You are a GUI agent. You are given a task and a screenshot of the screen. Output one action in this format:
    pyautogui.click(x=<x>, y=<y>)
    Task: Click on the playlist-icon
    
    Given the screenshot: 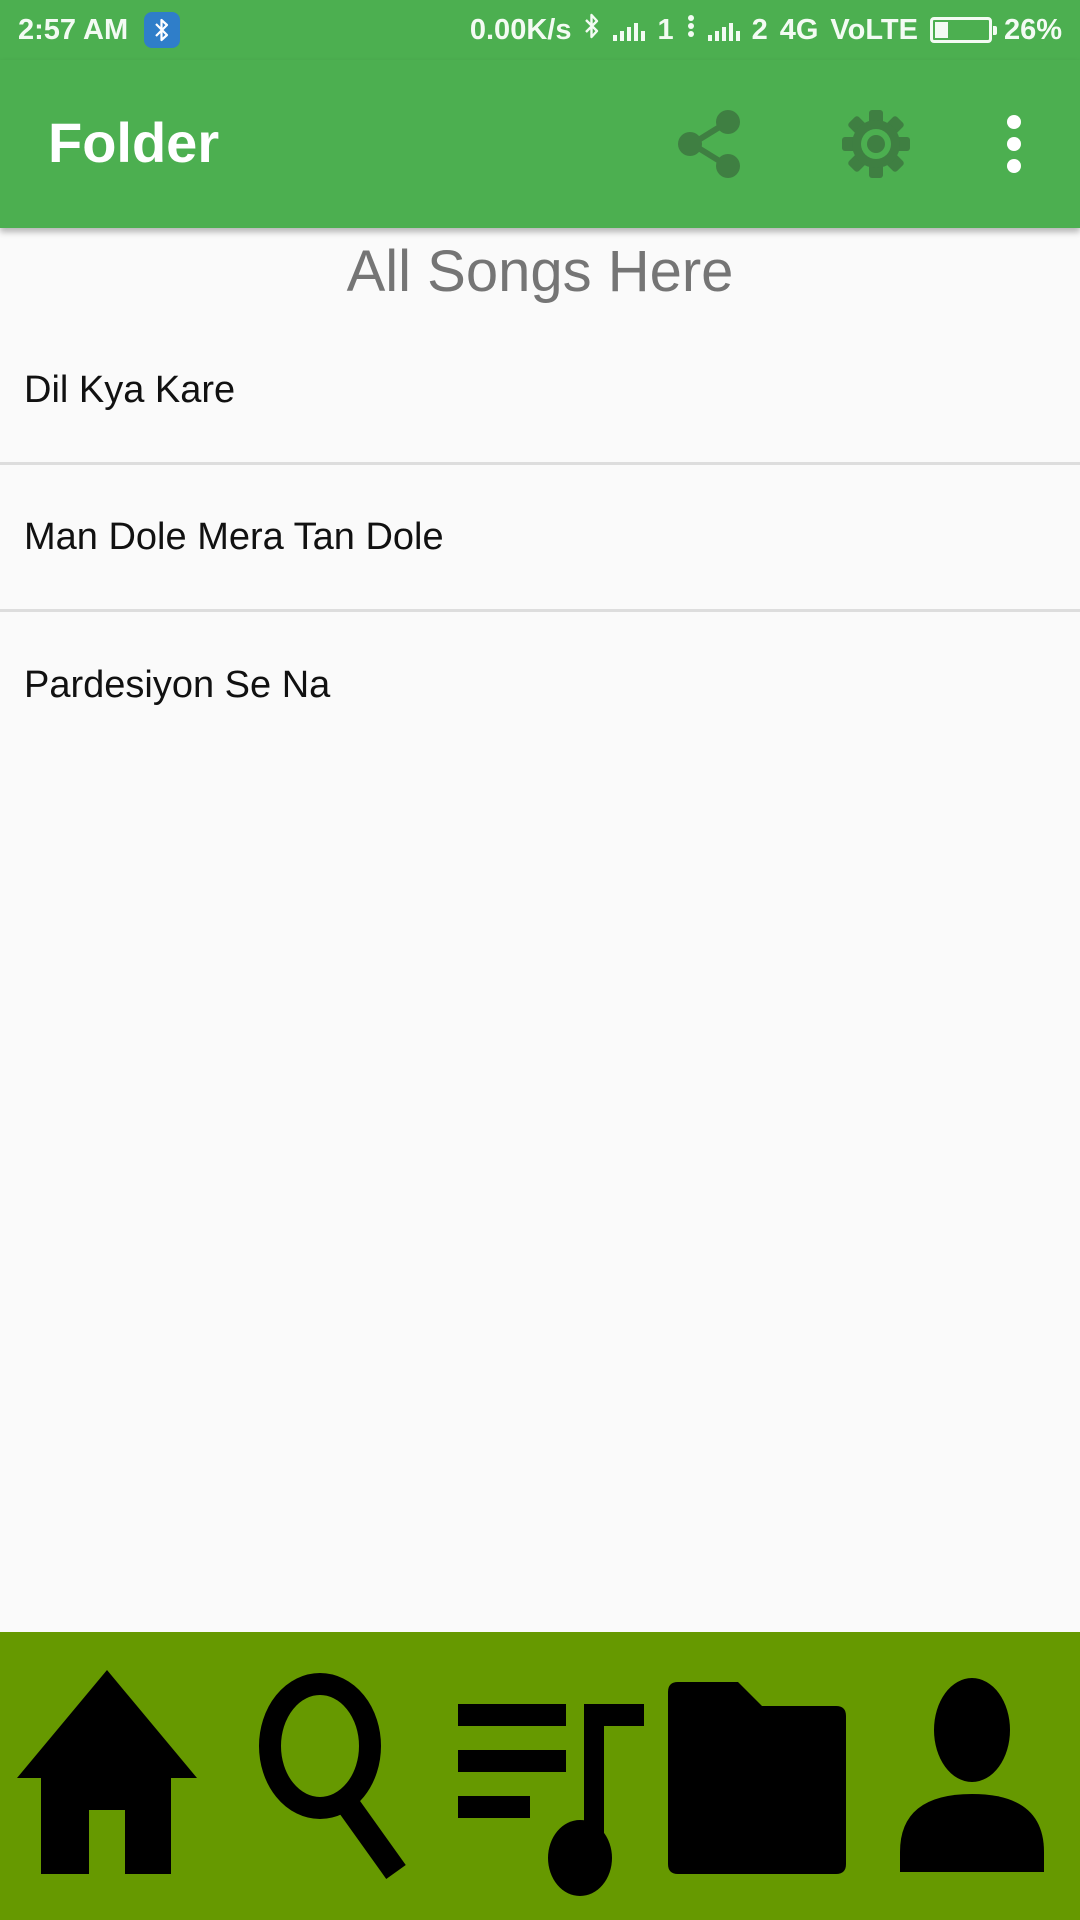 What is the action you would take?
    pyautogui.click(x=551, y=1800)
    